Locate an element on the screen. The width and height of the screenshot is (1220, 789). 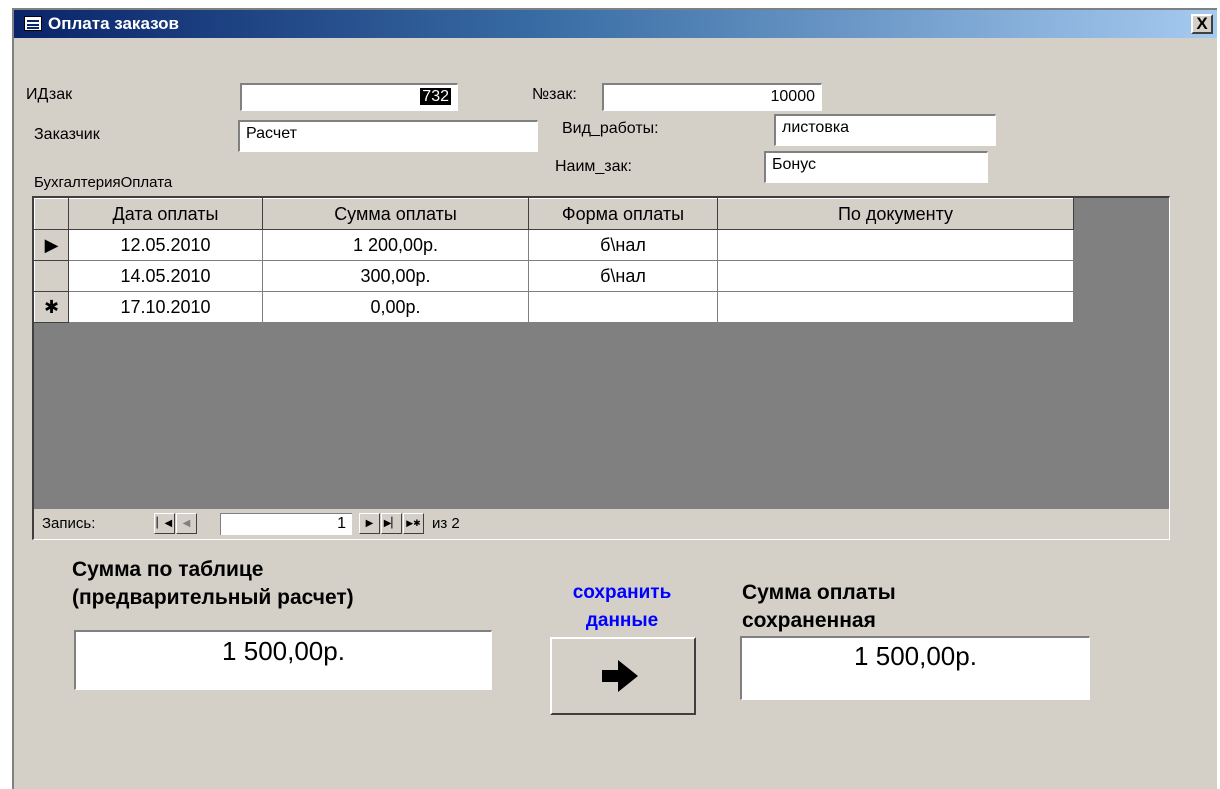
first-record-icon: ▏◀ is located at coordinates (164, 523).